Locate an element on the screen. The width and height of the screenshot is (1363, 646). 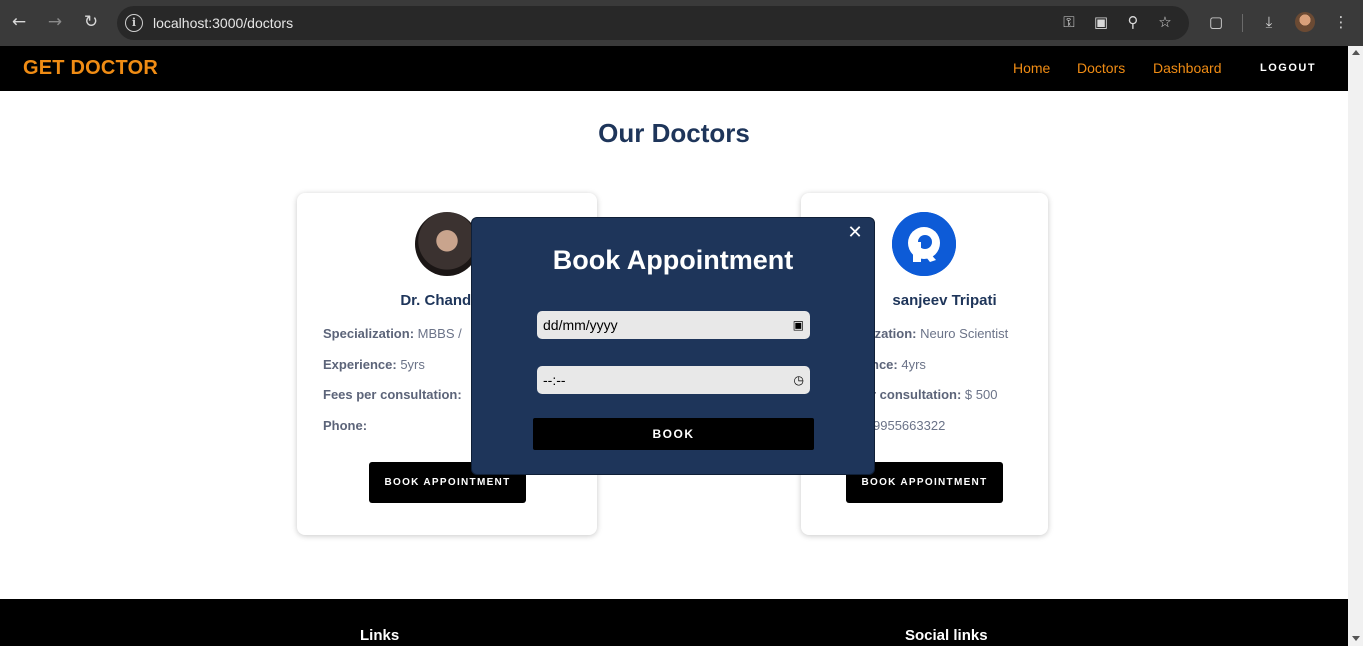
password-key-icon: ⚿ is located at coordinates (1069, 22).